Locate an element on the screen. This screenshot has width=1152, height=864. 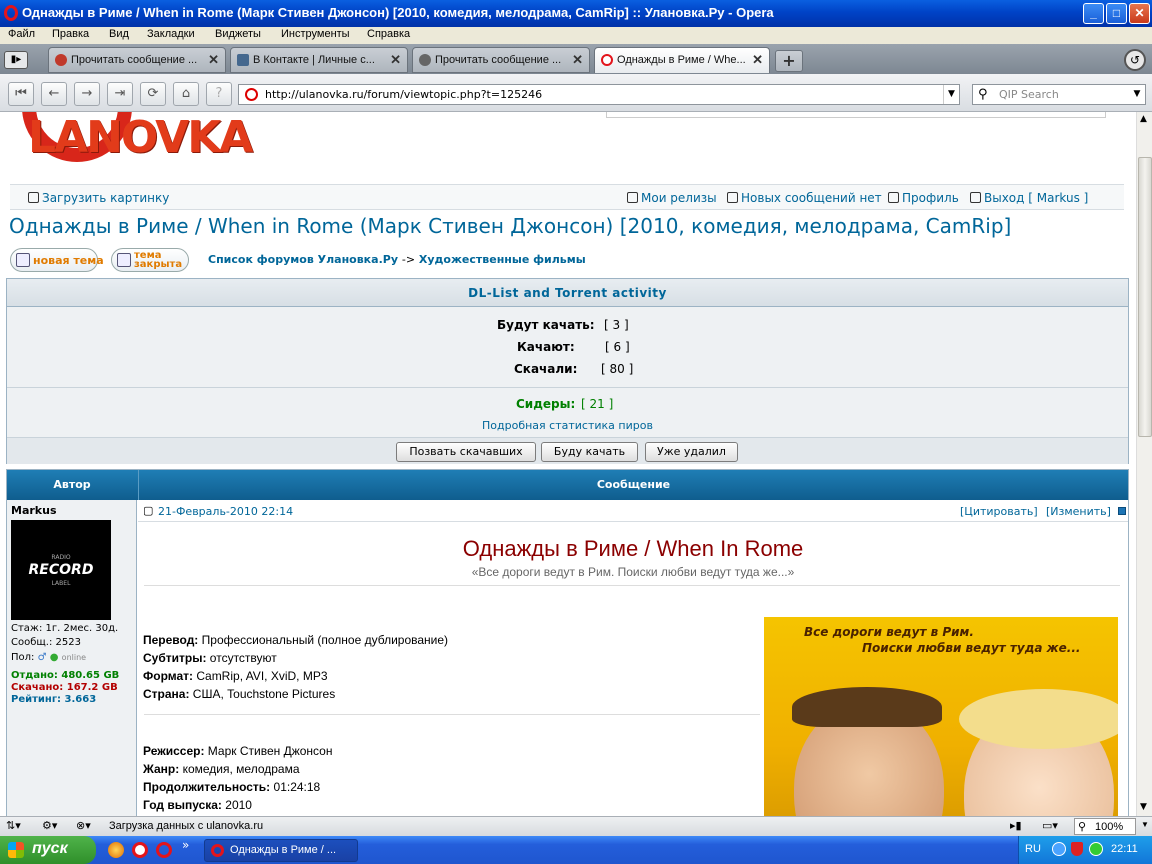
profile-link: Профиль is located at coordinates (923, 198).